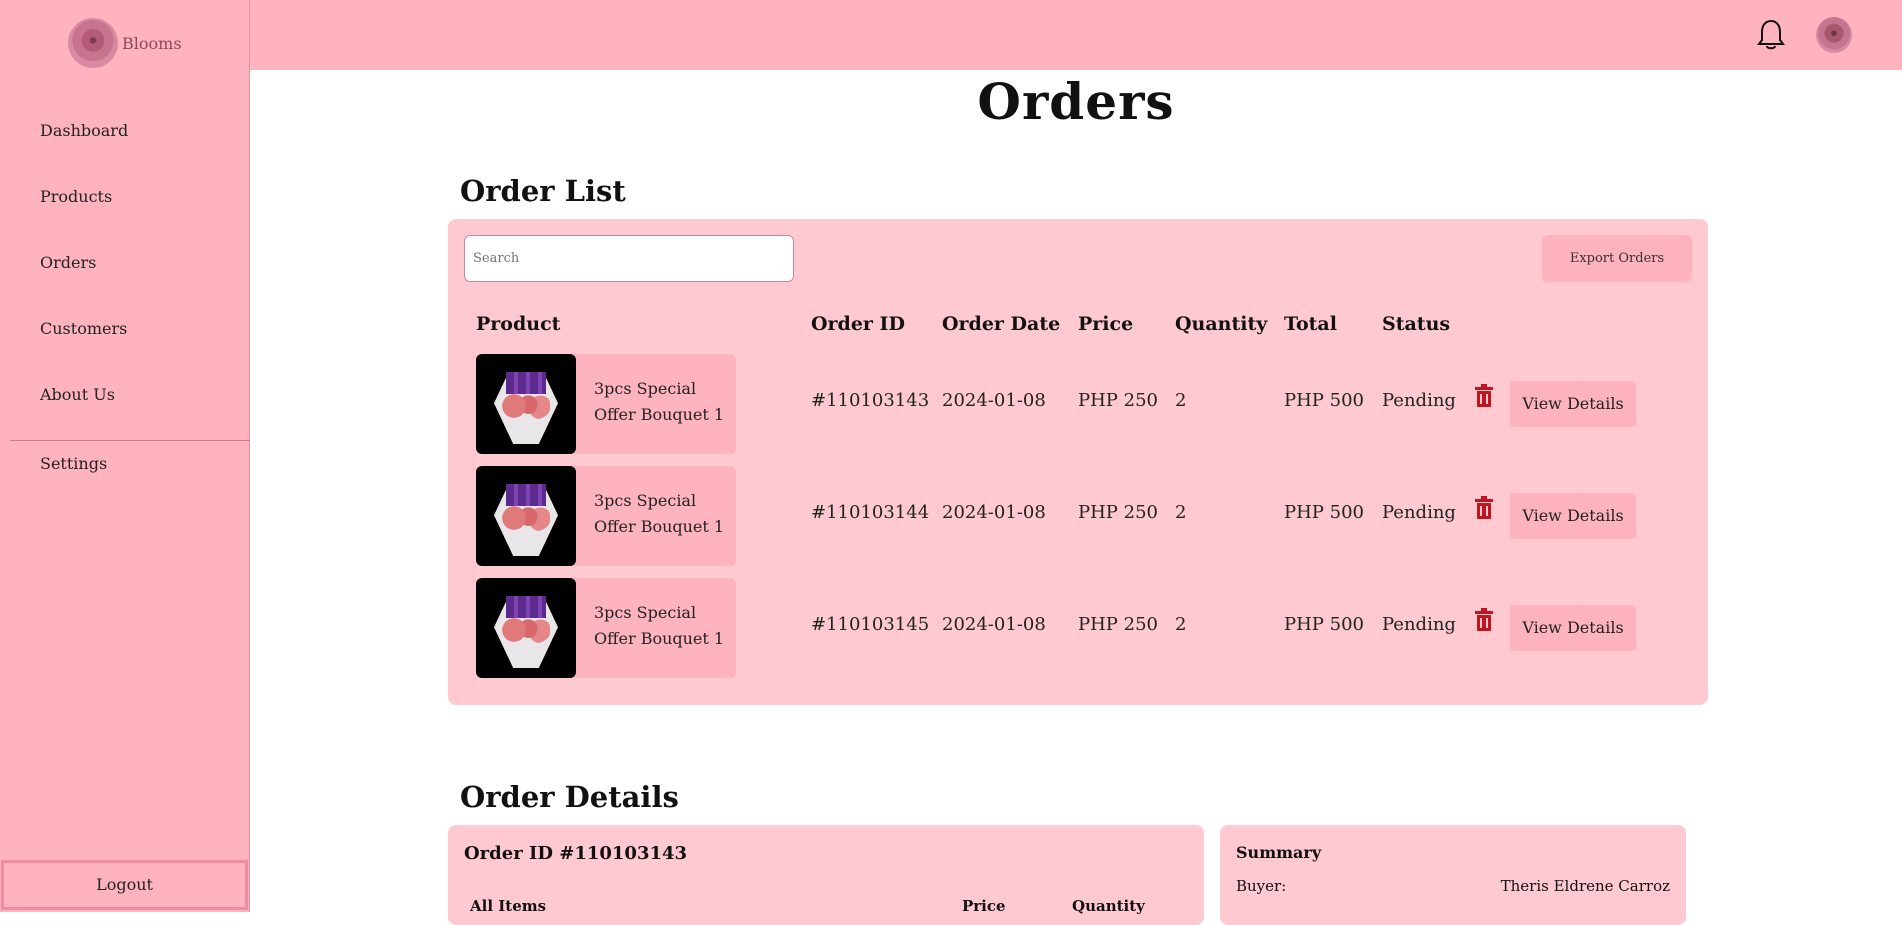 Image resolution: width=1902 pixels, height=925 pixels. What do you see at coordinates (870, 512) in the screenshot?
I see `order-id: #110103144` at bounding box center [870, 512].